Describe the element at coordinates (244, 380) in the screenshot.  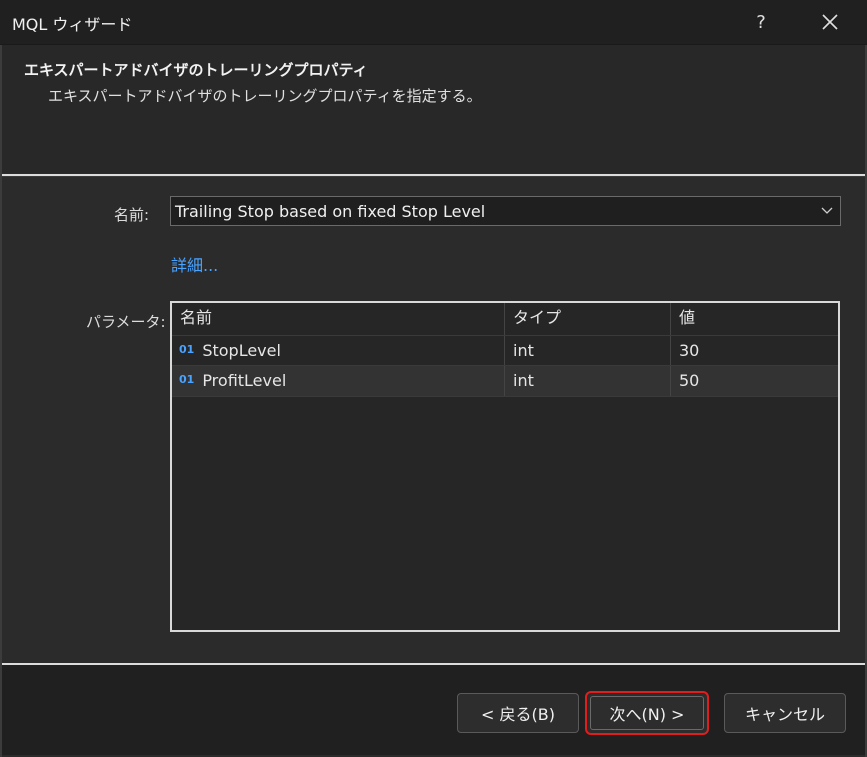
I see `param-name: ProfitLevel` at that location.